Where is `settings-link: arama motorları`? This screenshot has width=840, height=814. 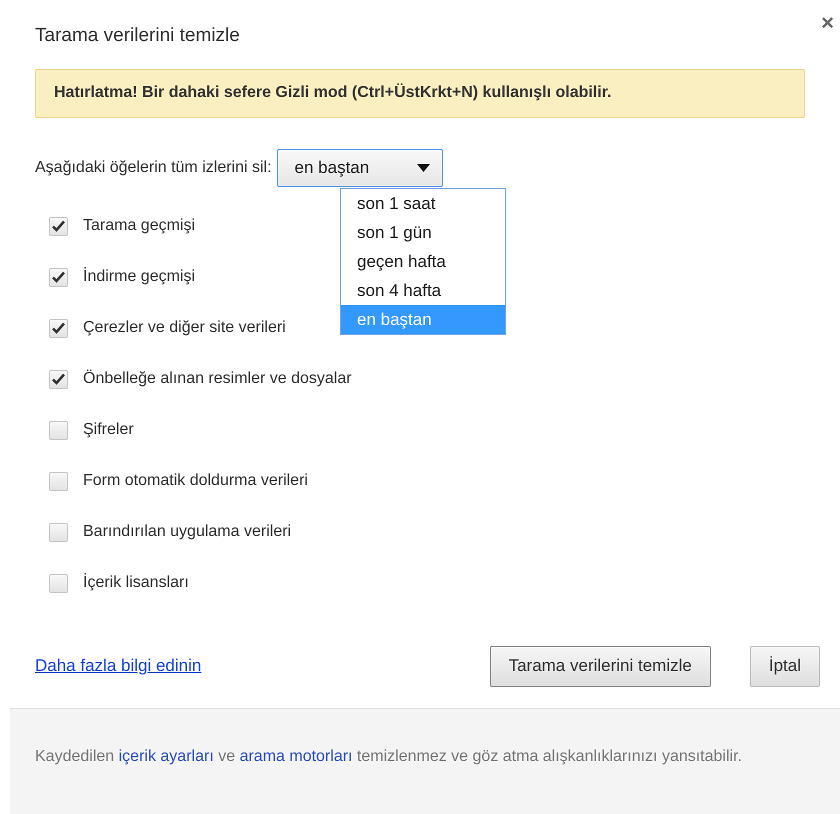 settings-link: arama motorları is located at coordinates (296, 756).